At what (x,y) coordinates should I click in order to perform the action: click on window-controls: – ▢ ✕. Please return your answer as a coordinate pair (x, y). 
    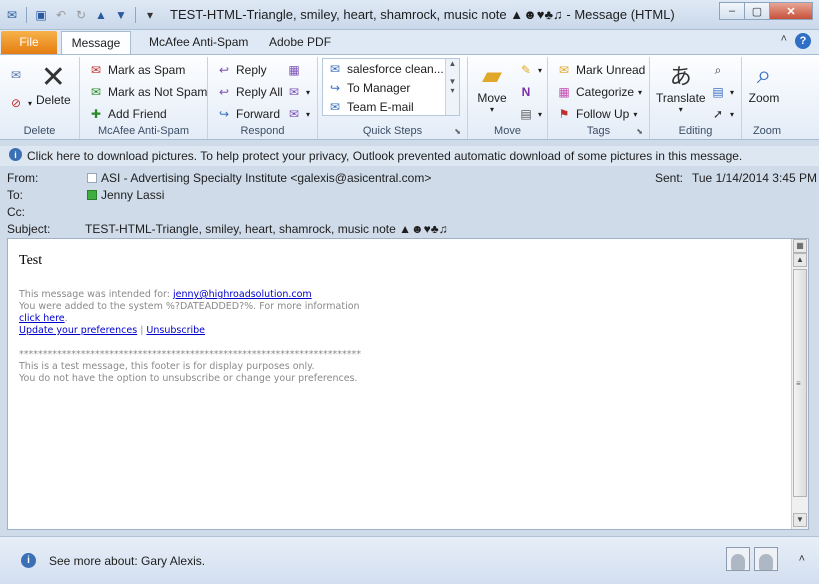
    Looking at the image, I should click on (766, 11).